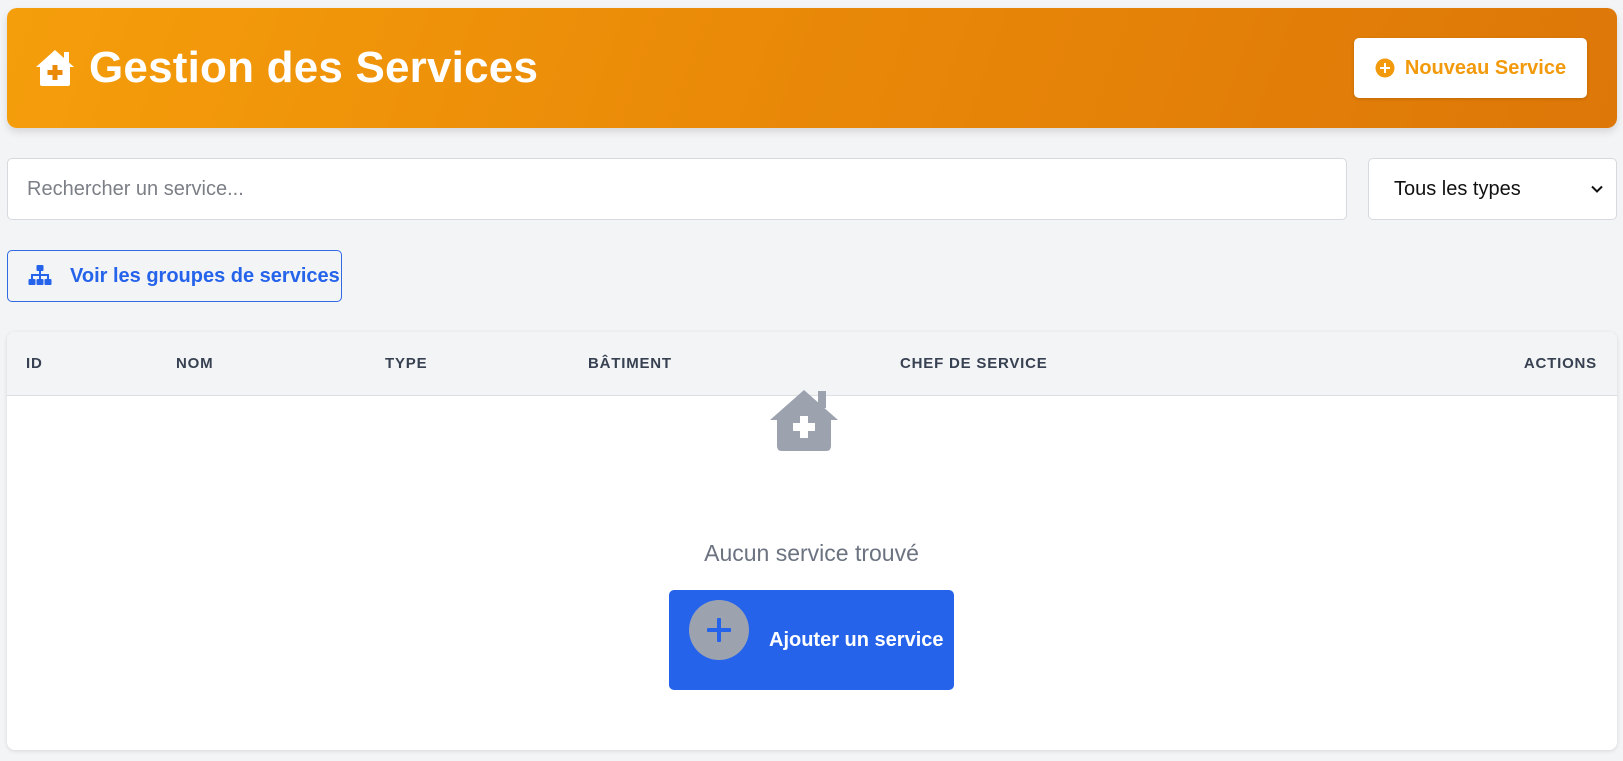 The image size is (1623, 761). Describe the element at coordinates (40, 276) in the screenshot. I see `sitemap-icon` at that location.